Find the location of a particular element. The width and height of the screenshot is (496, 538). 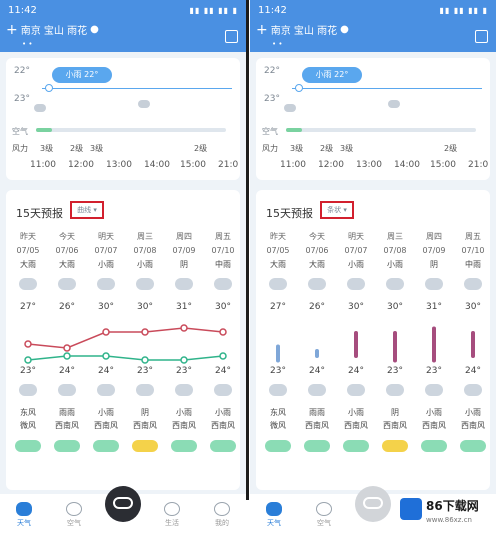

view-mode-toggle: 曲线 ▾ is located at coordinates (87, 210).